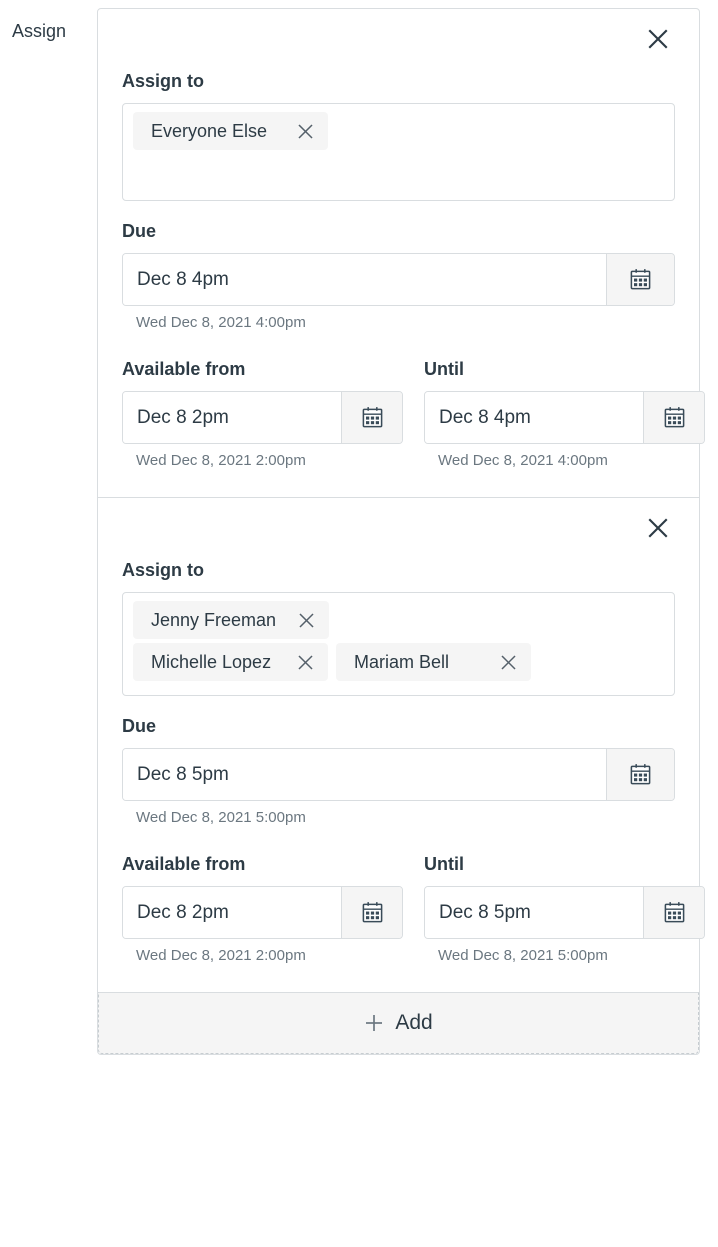 Image resolution: width=718 pixels, height=1247 pixels. I want to click on pill-row: Everyone Else, so click(398, 131).